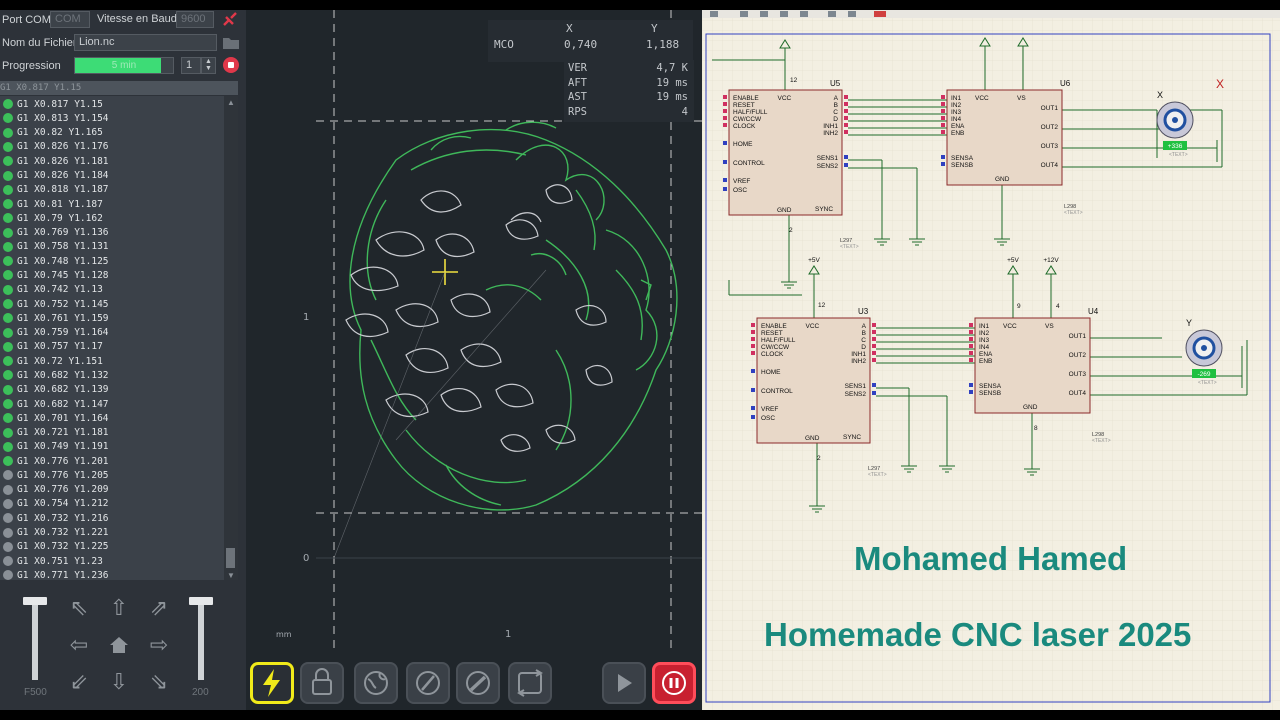 The width and height of the screenshot is (1280, 720). I want to click on draw-fill-button, so click(478, 683).